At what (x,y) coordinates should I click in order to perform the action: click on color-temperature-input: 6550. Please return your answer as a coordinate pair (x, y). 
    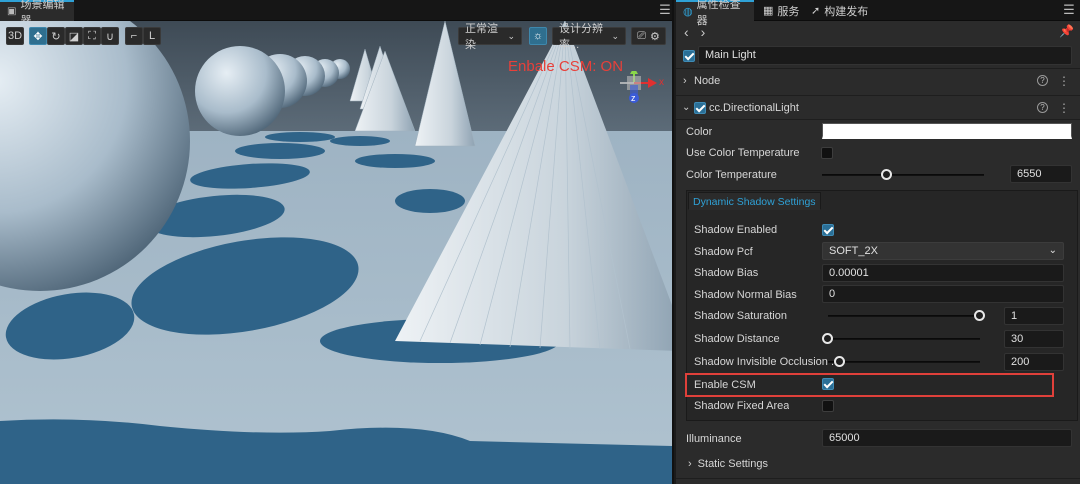
    Looking at the image, I should click on (1041, 174).